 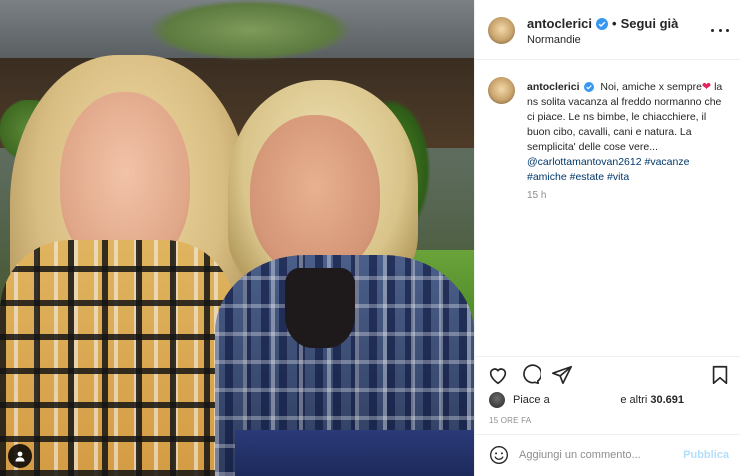 What do you see at coordinates (547, 177) in the screenshot?
I see `hashtag-link: #amiche` at bounding box center [547, 177].